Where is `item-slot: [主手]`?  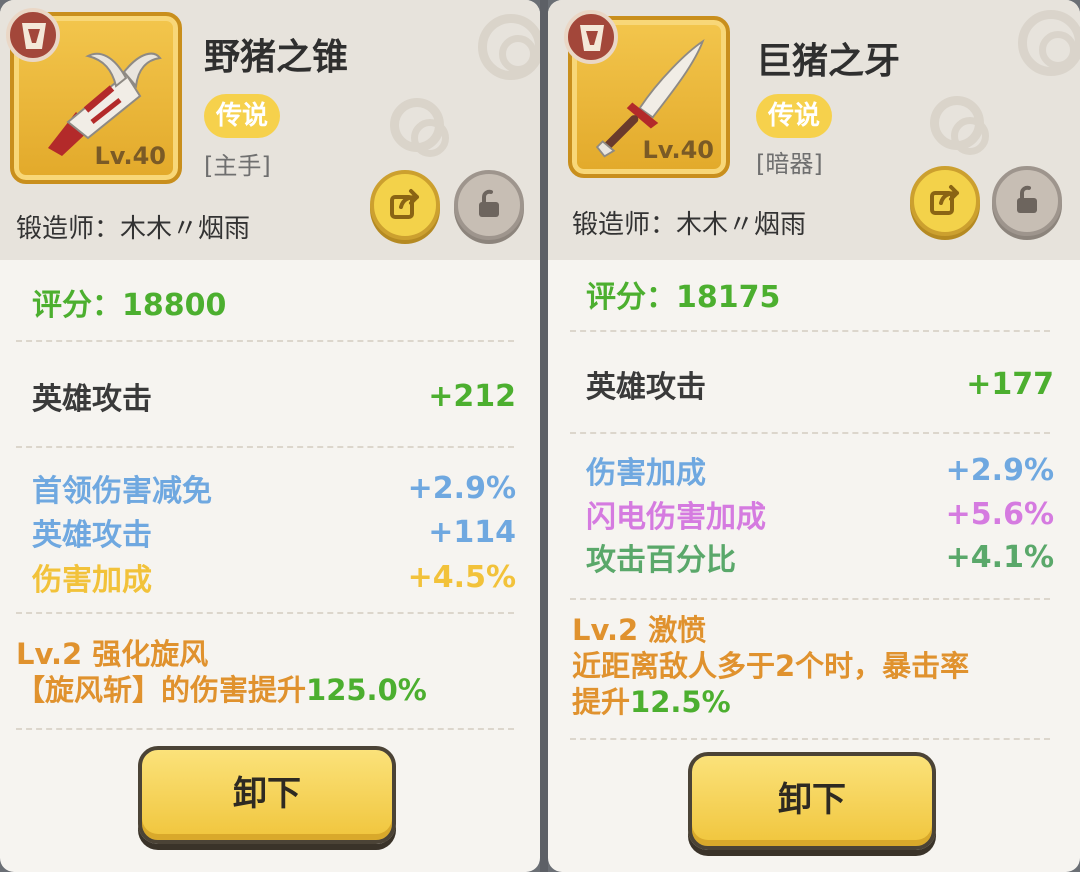 item-slot: [主手] is located at coordinates (237, 166).